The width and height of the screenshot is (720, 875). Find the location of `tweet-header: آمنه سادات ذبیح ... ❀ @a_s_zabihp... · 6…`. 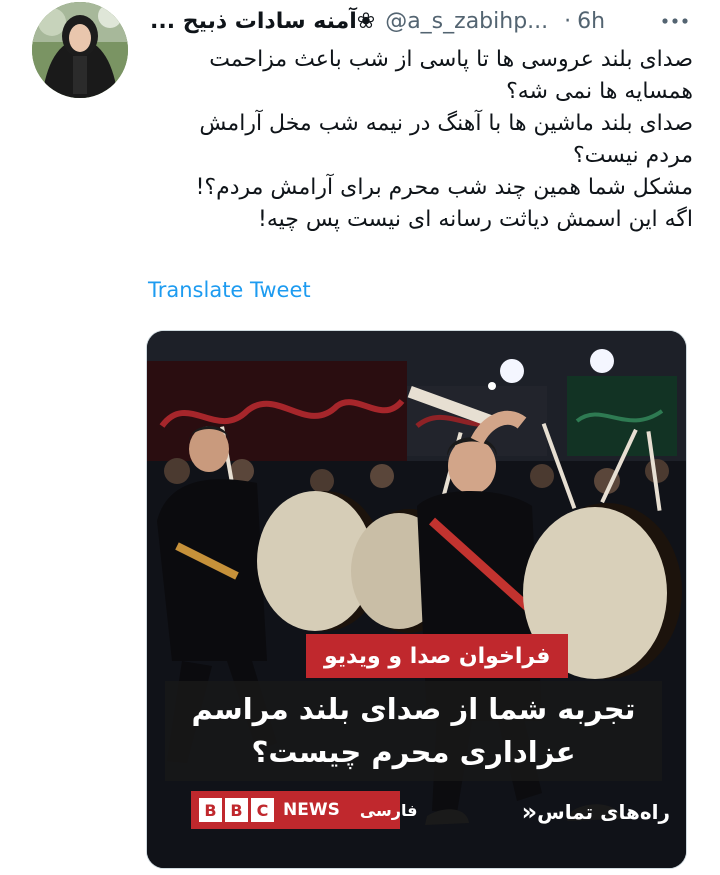

tweet-header: آمنه سادات ذبیح ... ❀ @a_s_zabihp... · 6… is located at coordinates (422, 21).